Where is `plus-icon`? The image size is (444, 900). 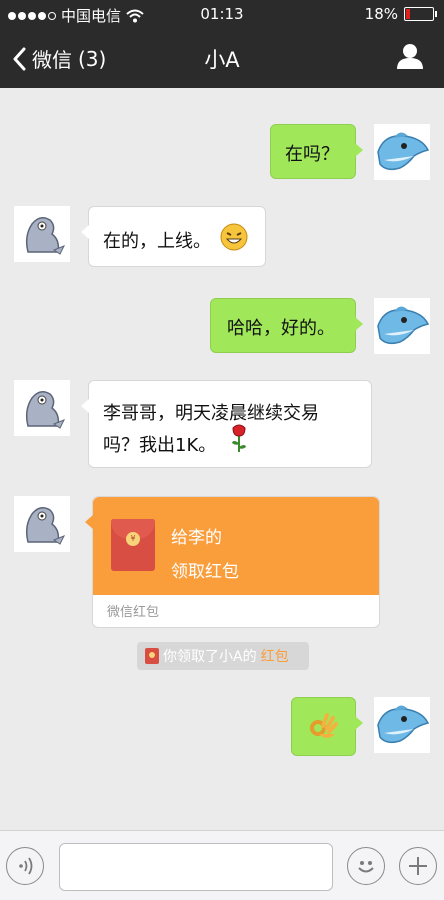 plus-icon is located at coordinates (418, 866).